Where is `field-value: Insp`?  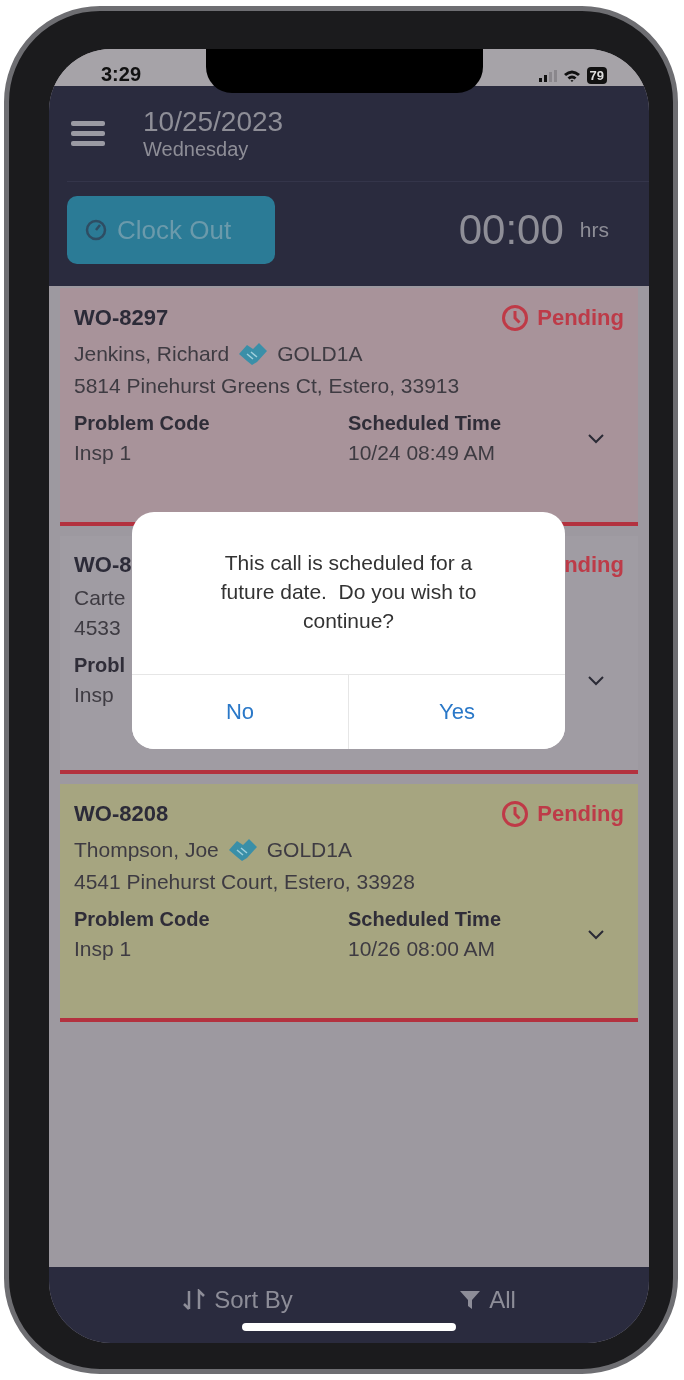
field-value: Insp is located at coordinates (94, 695).